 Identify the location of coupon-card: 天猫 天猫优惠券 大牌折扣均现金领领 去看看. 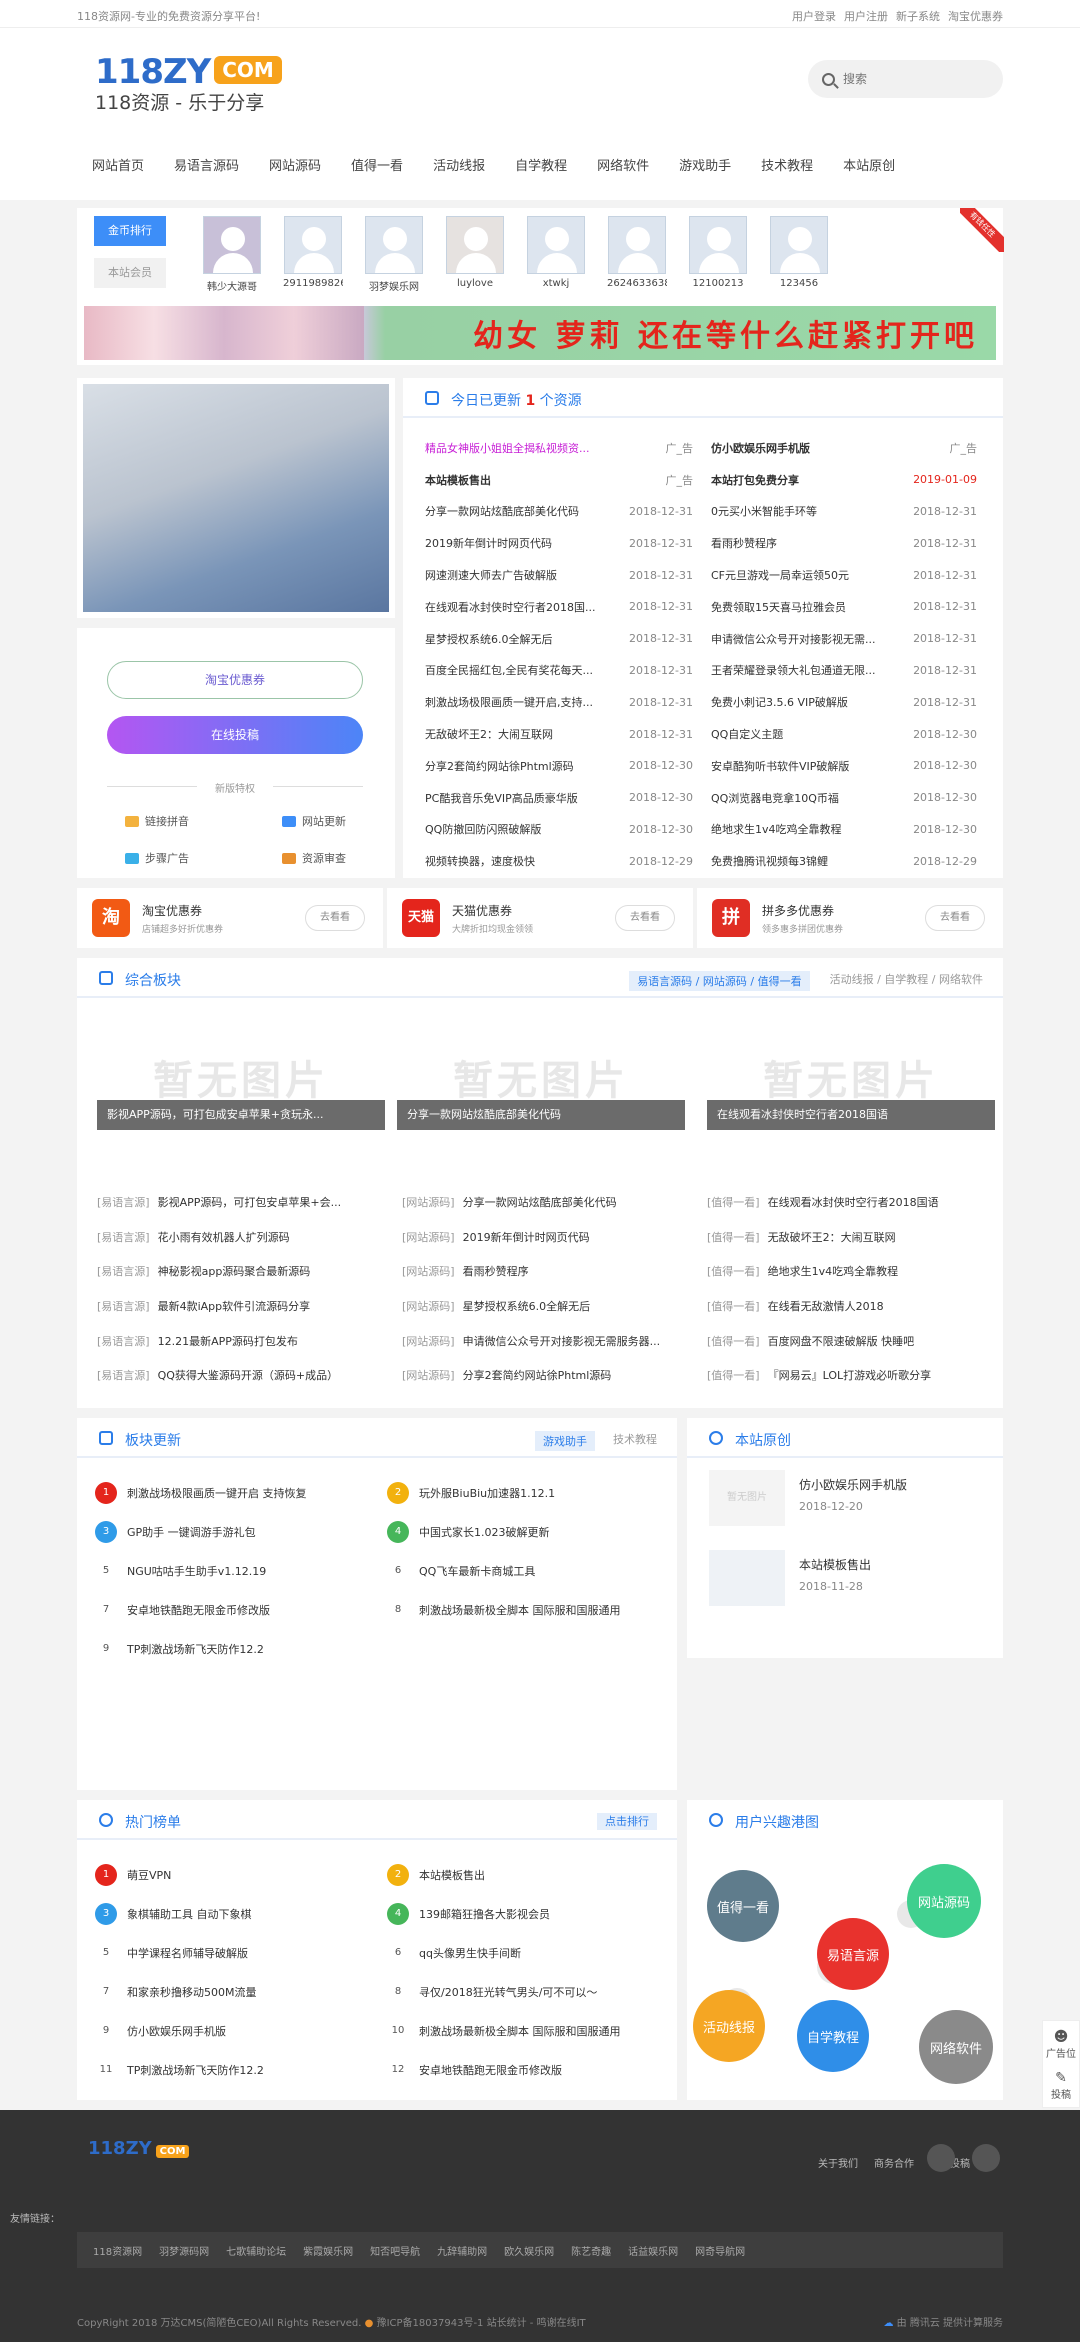
(540, 918).